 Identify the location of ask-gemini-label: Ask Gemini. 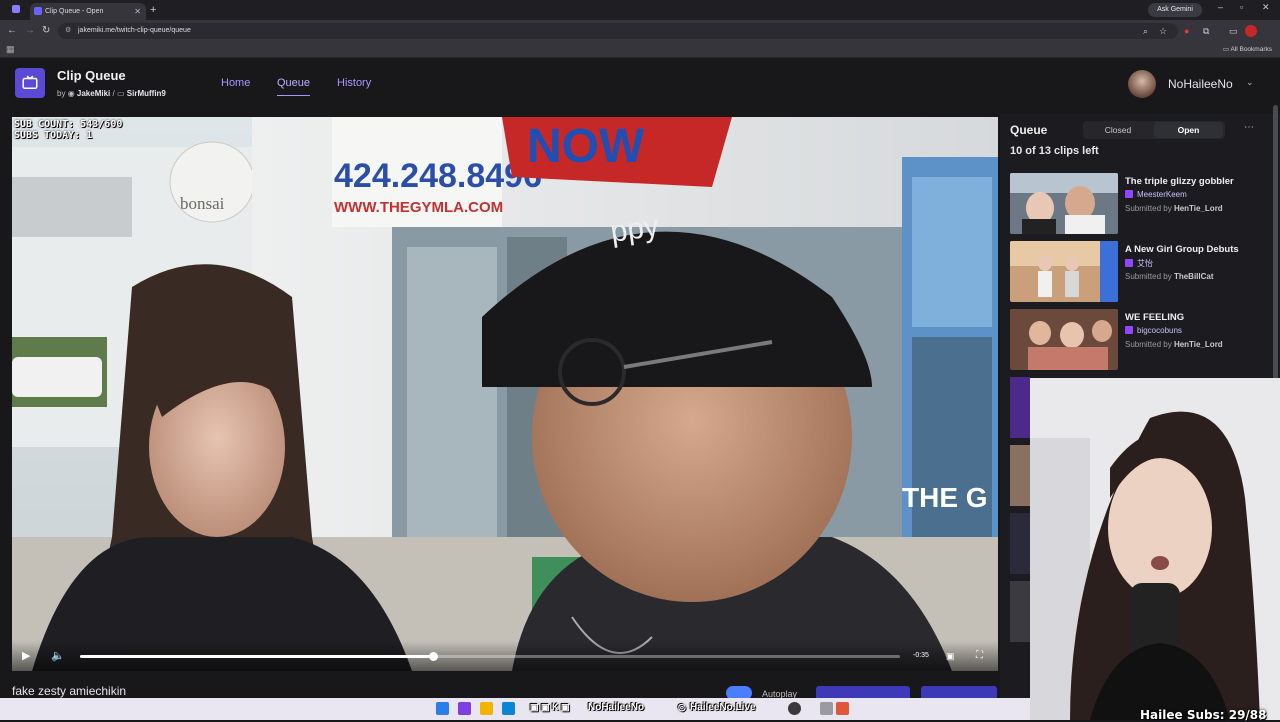
(1175, 9).